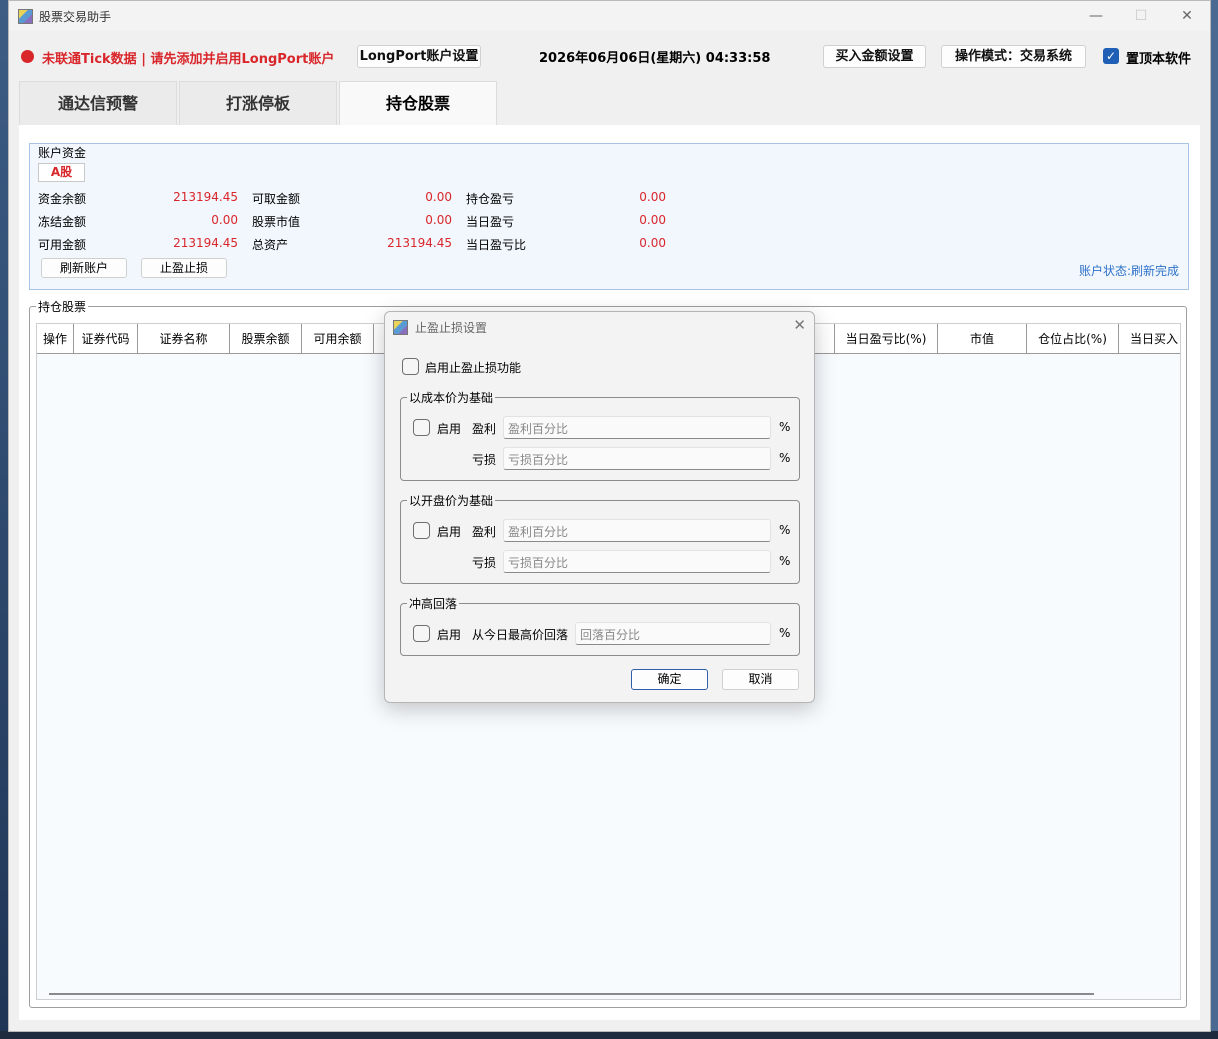 The height and width of the screenshot is (1039, 1218). Describe the element at coordinates (4, 519) in the screenshot. I see `desktop-edge` at that location.